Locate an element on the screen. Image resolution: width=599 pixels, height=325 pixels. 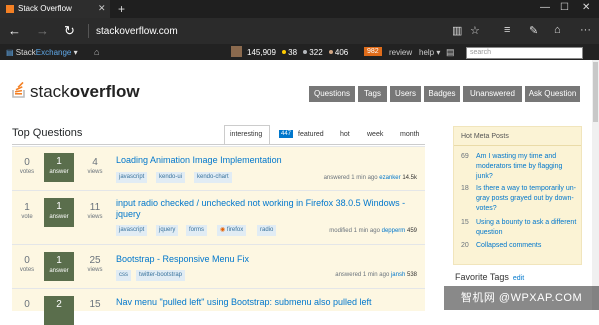
view-count: 25 views is located at coordinates (95, 264).